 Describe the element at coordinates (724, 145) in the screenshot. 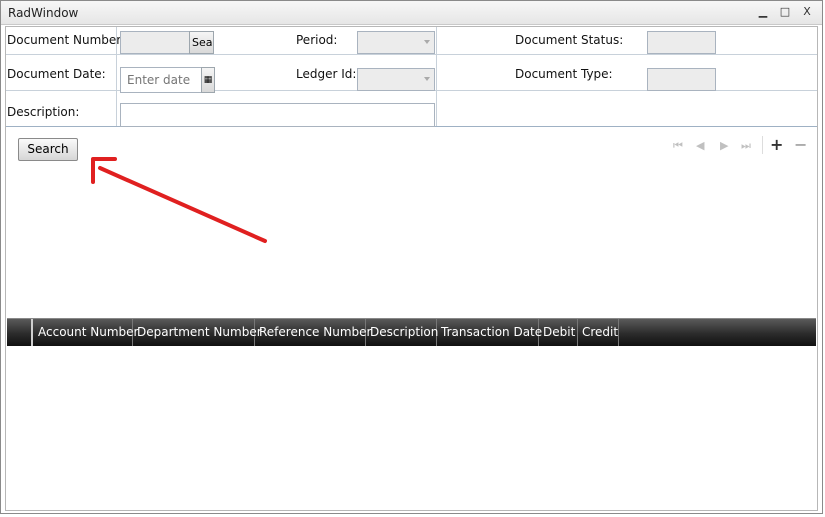

I see `next-page-icon: ▶` at that location.